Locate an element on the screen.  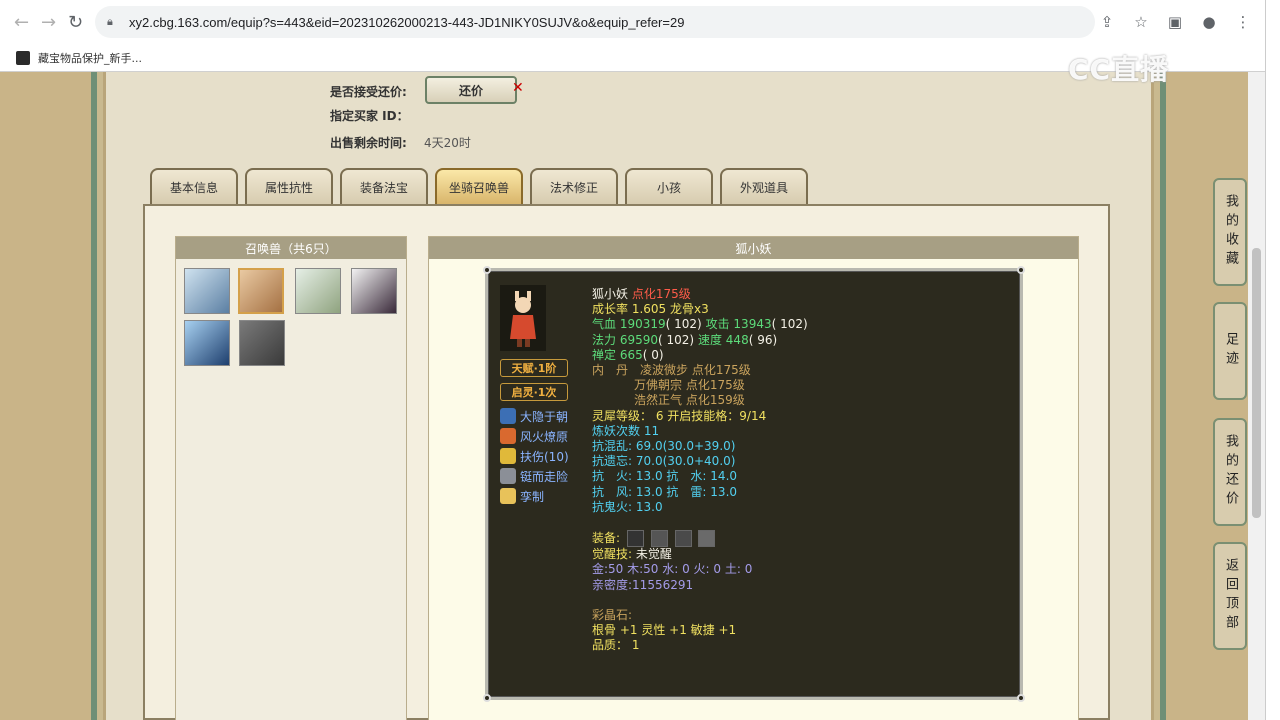
detail-tabs: 基本信息 属性抗性 装备法宝 坐骑召唤兽 法术修正 小孩 外观道具 is located at coordinates (479, 186).